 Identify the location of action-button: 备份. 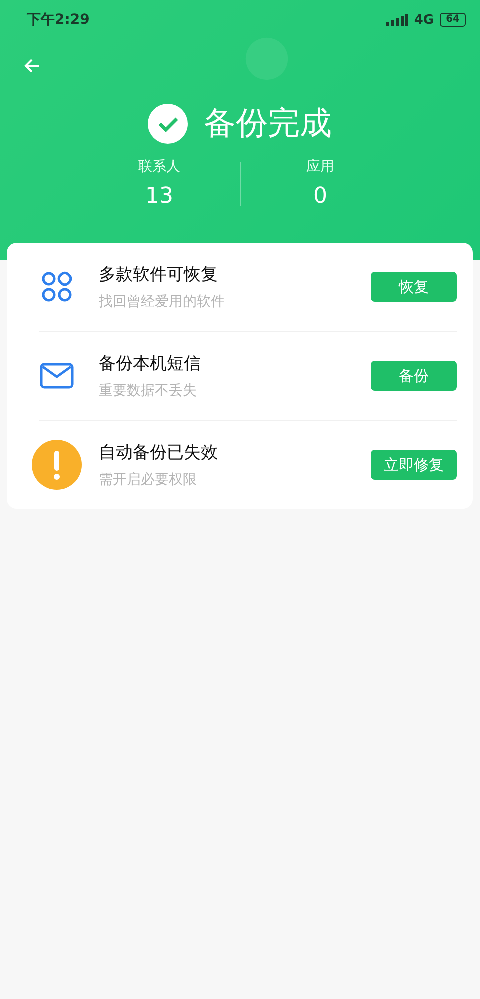
(414, 376).